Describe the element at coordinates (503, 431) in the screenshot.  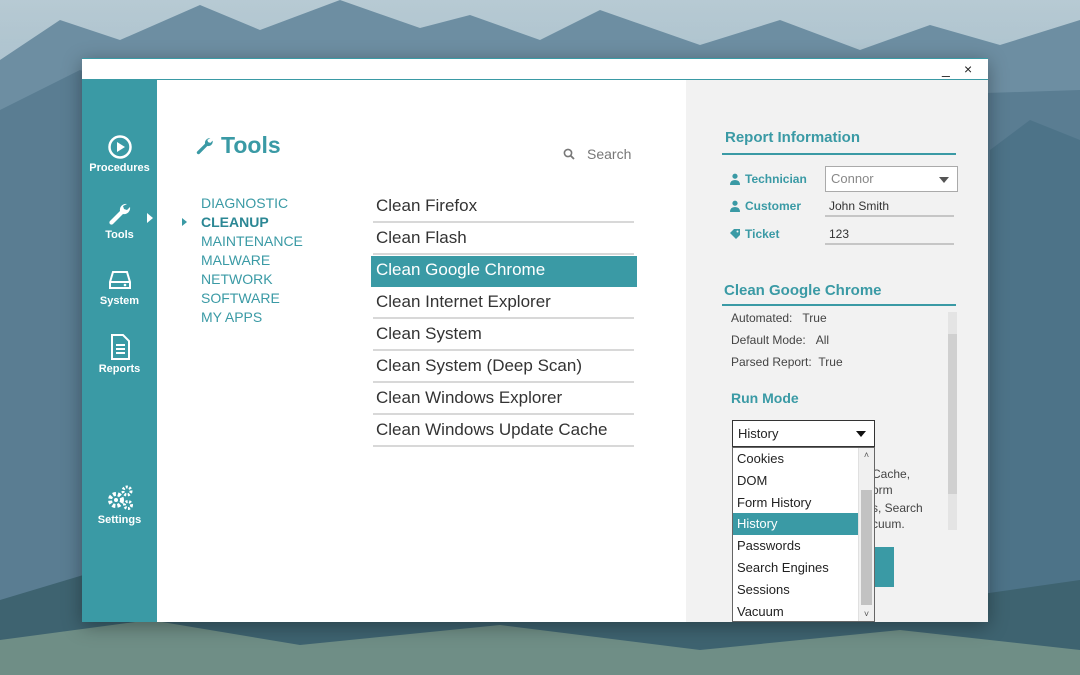
I see `task-item: Clean Windows Update Cache` at that location.